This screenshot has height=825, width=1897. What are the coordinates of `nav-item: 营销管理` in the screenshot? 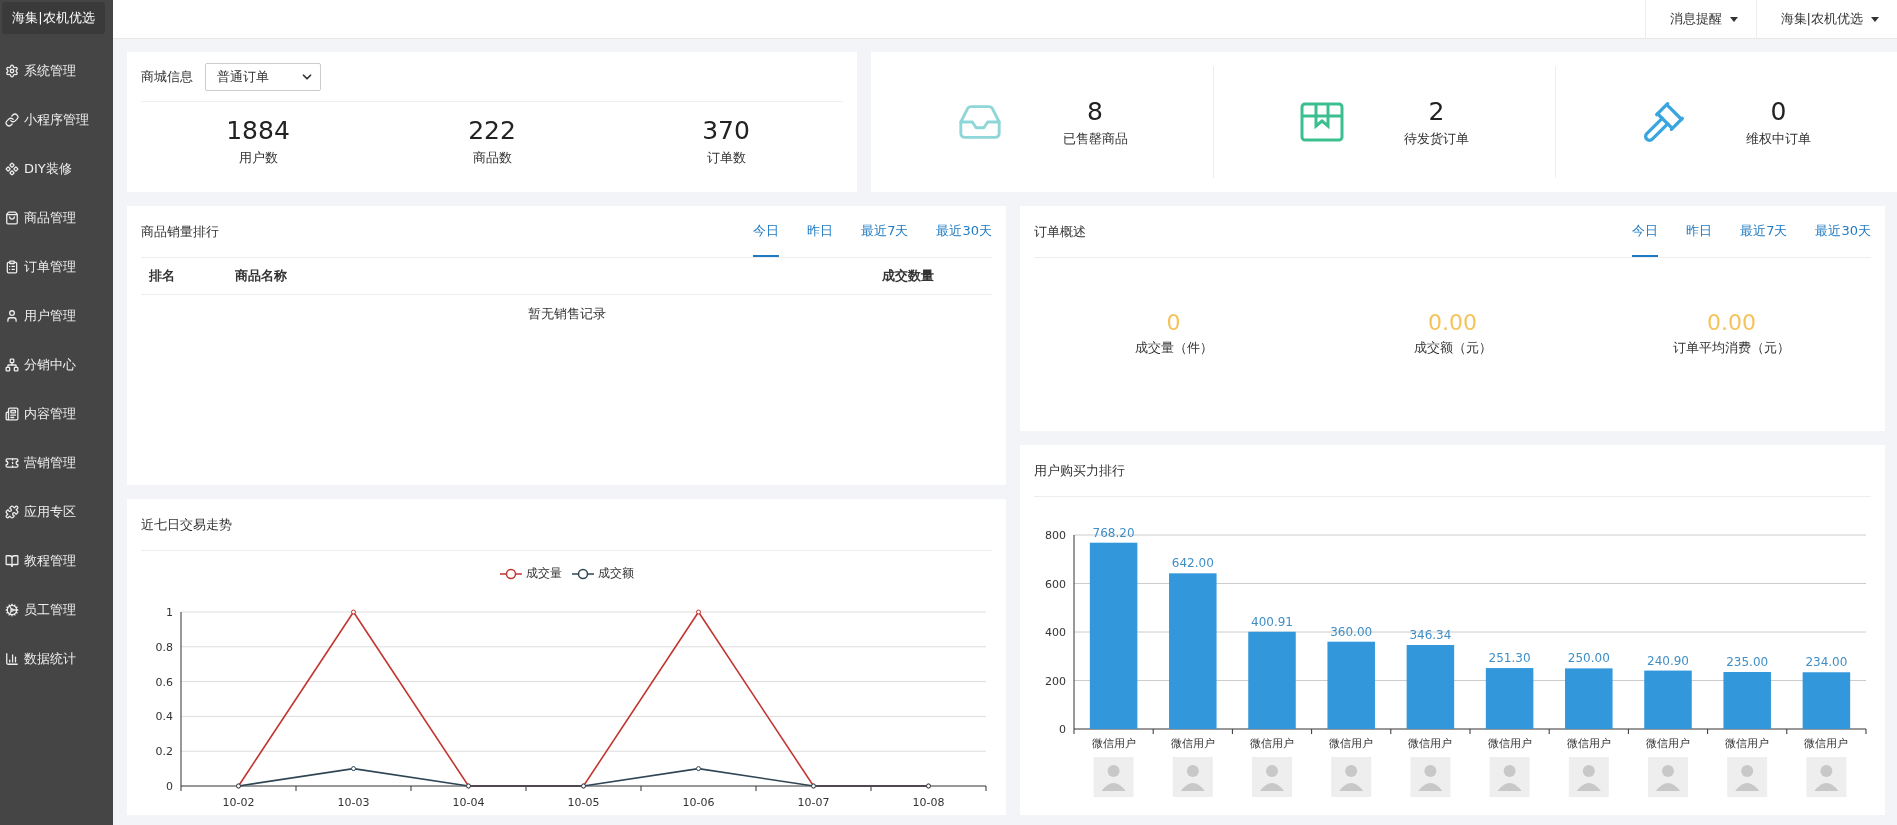 It's located at (56, 462).